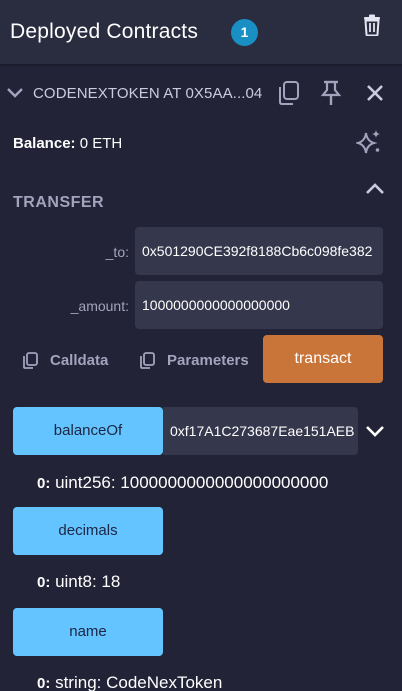 The width and height of the screenshot is (402, 691). Describe the element at coordinates (99, 306) in the screenshot. I see `amount-label: _amount:` at that location.